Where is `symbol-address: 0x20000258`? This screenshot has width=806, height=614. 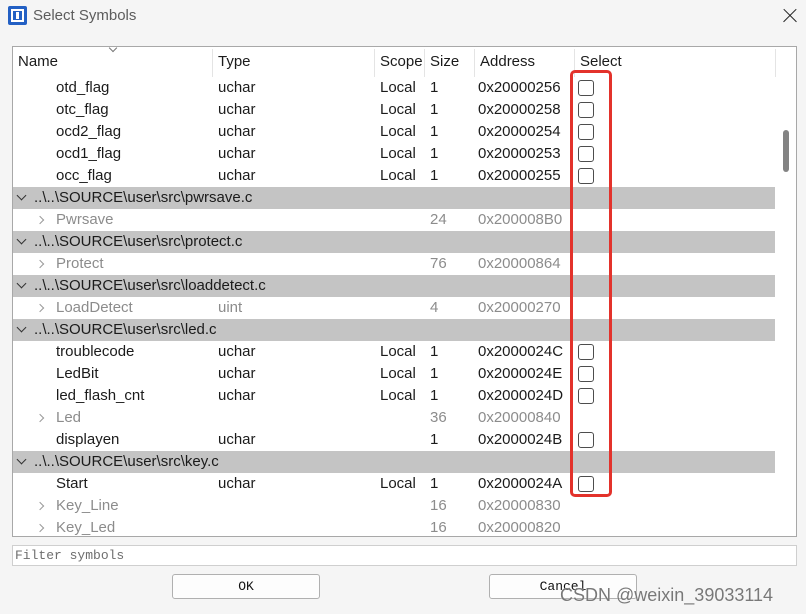
symbol-address: 0x20000258 is located at coordinates (519, 109).